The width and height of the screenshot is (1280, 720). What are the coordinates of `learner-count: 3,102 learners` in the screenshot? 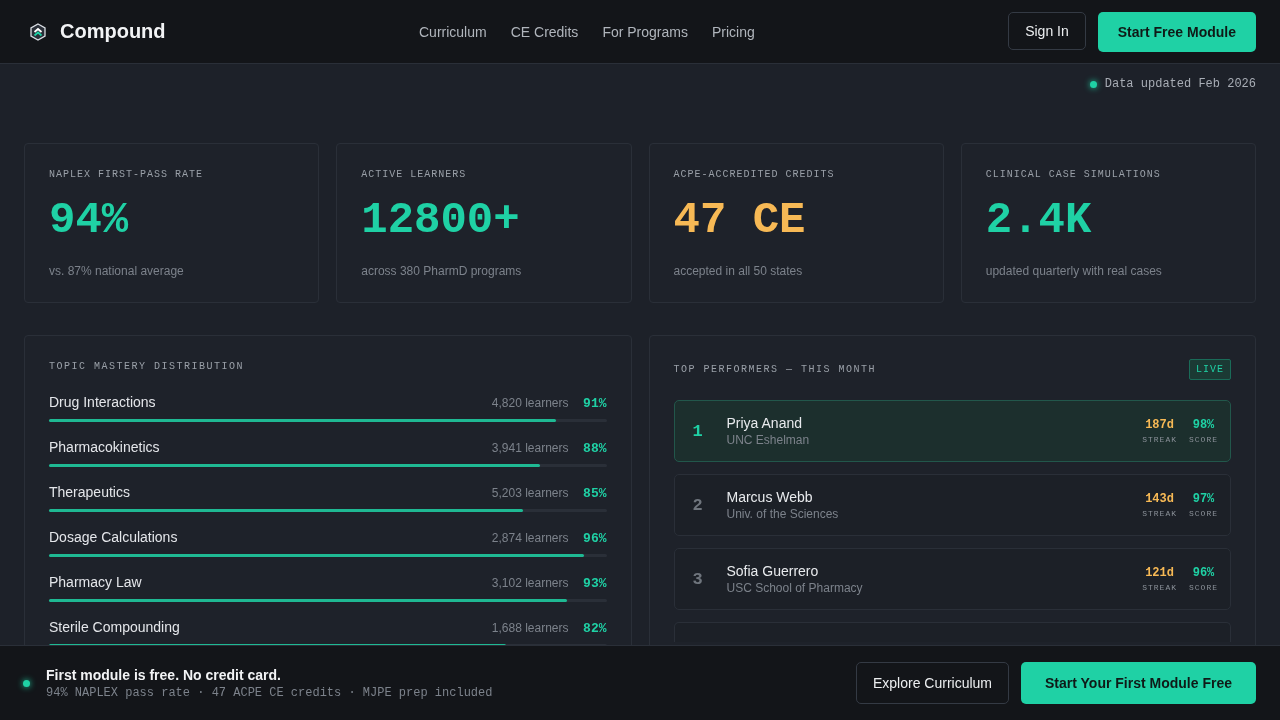 It's located at (530, 583).